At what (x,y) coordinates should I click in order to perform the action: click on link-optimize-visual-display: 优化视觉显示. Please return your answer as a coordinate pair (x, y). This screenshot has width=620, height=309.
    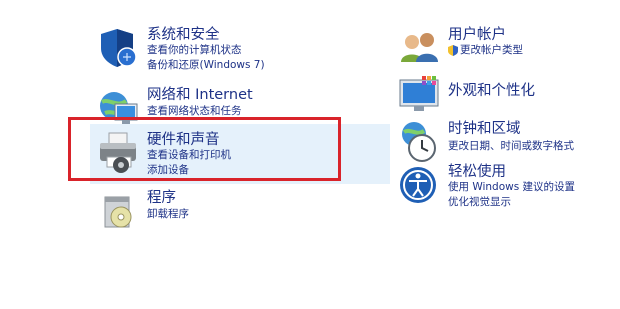
    Looking at the image, I should click on (479, 202).